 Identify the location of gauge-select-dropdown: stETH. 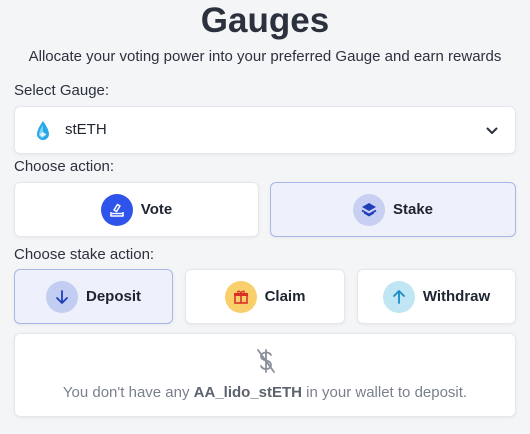
(265, 130).